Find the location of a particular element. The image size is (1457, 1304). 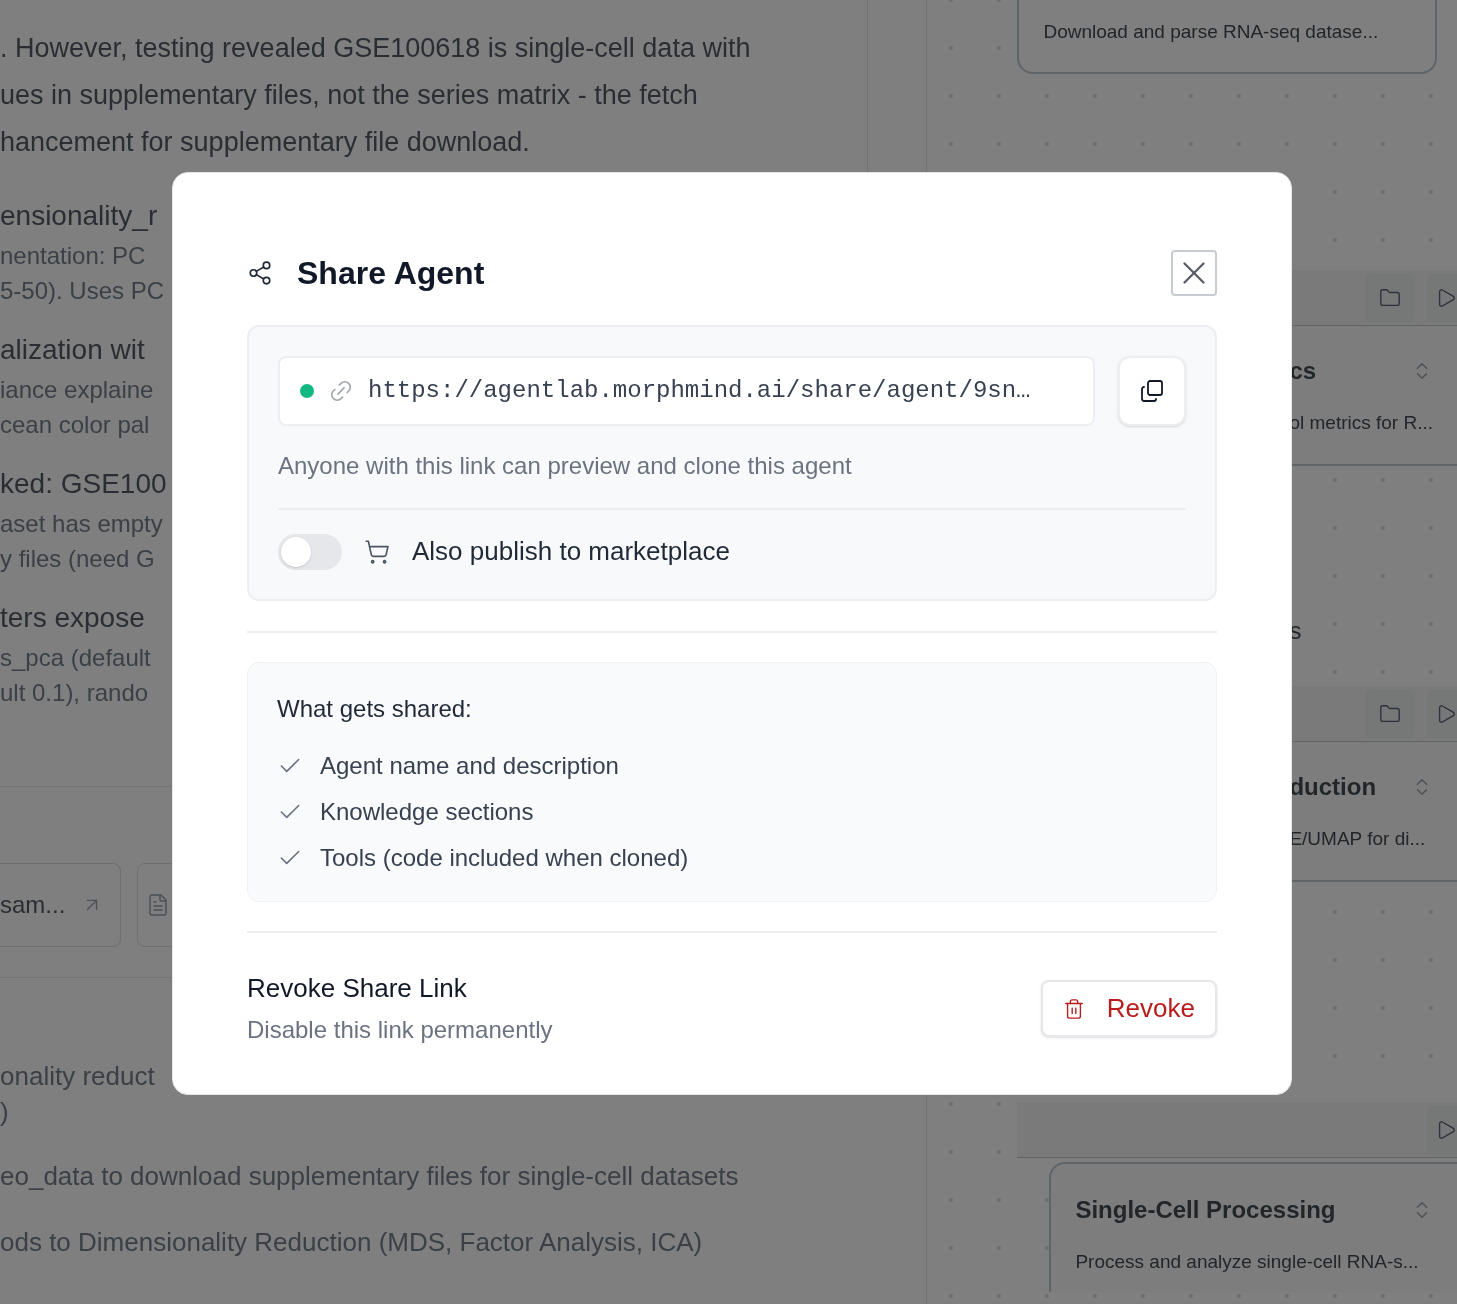

copy-icon is located at coordinates (1152, 391).